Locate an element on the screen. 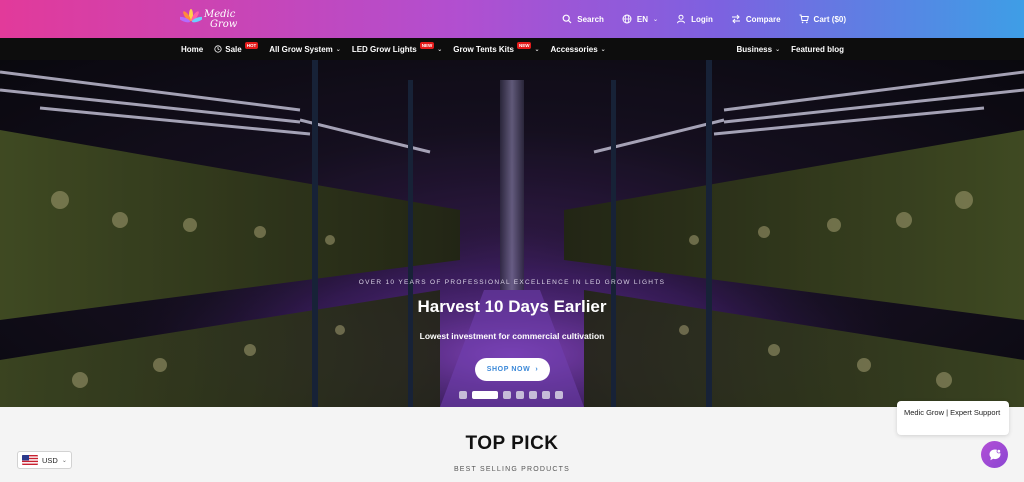 The width and height of the screenshot is (1024, 482). chevron-right-icon: › is located at coordinates (537, 369).